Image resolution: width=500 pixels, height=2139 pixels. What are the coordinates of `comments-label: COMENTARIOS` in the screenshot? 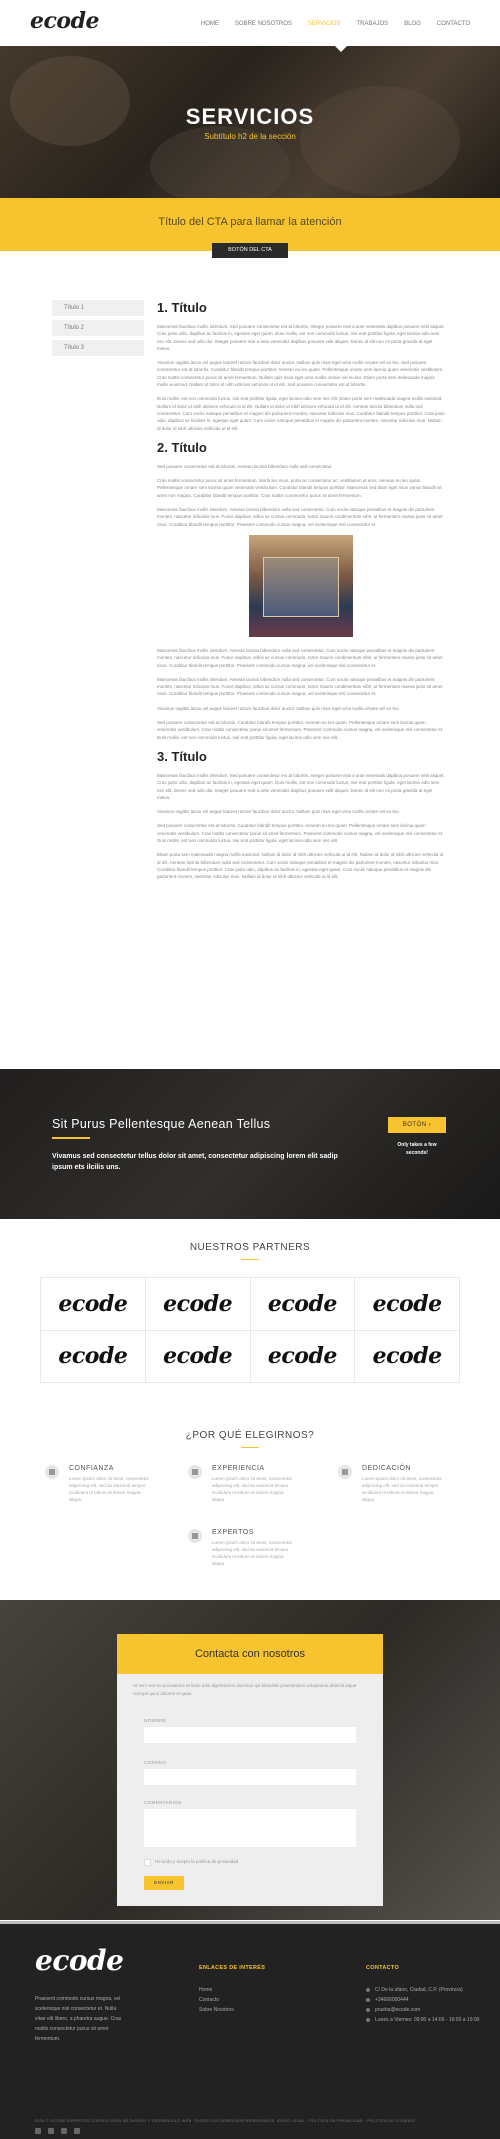 It's located at (163, 1802).